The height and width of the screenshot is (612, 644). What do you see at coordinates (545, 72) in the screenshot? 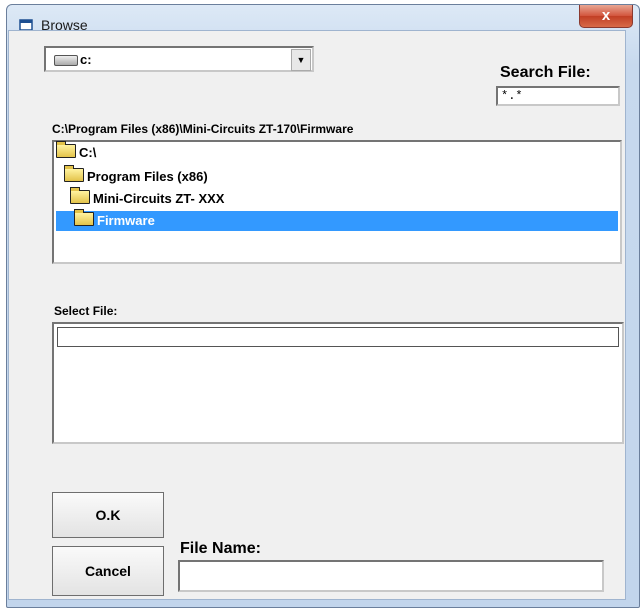
I see `search-file-label: Search File:` at bounding box center [545, 72].